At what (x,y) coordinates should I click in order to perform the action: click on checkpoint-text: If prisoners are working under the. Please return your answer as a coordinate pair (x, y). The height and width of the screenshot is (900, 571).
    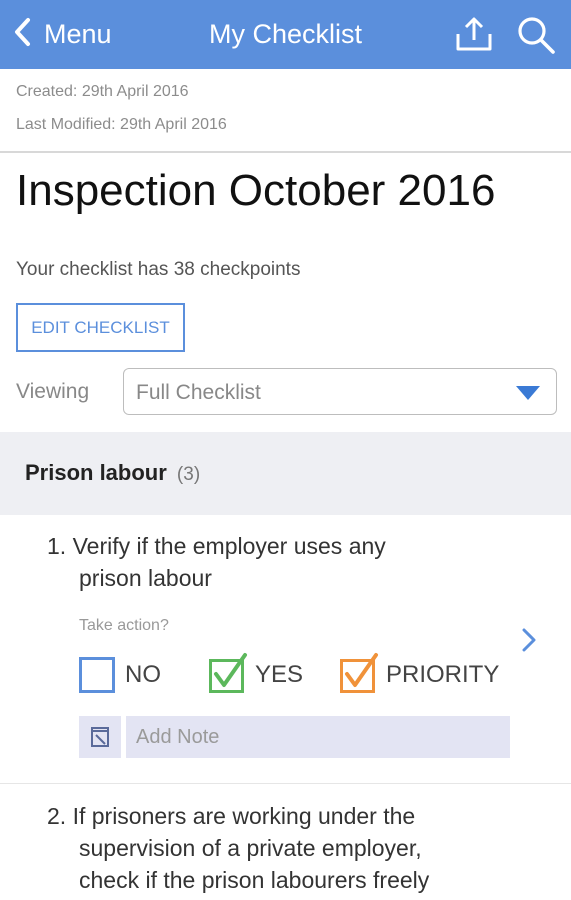
    Looking at the image, I should click on (244, 816).